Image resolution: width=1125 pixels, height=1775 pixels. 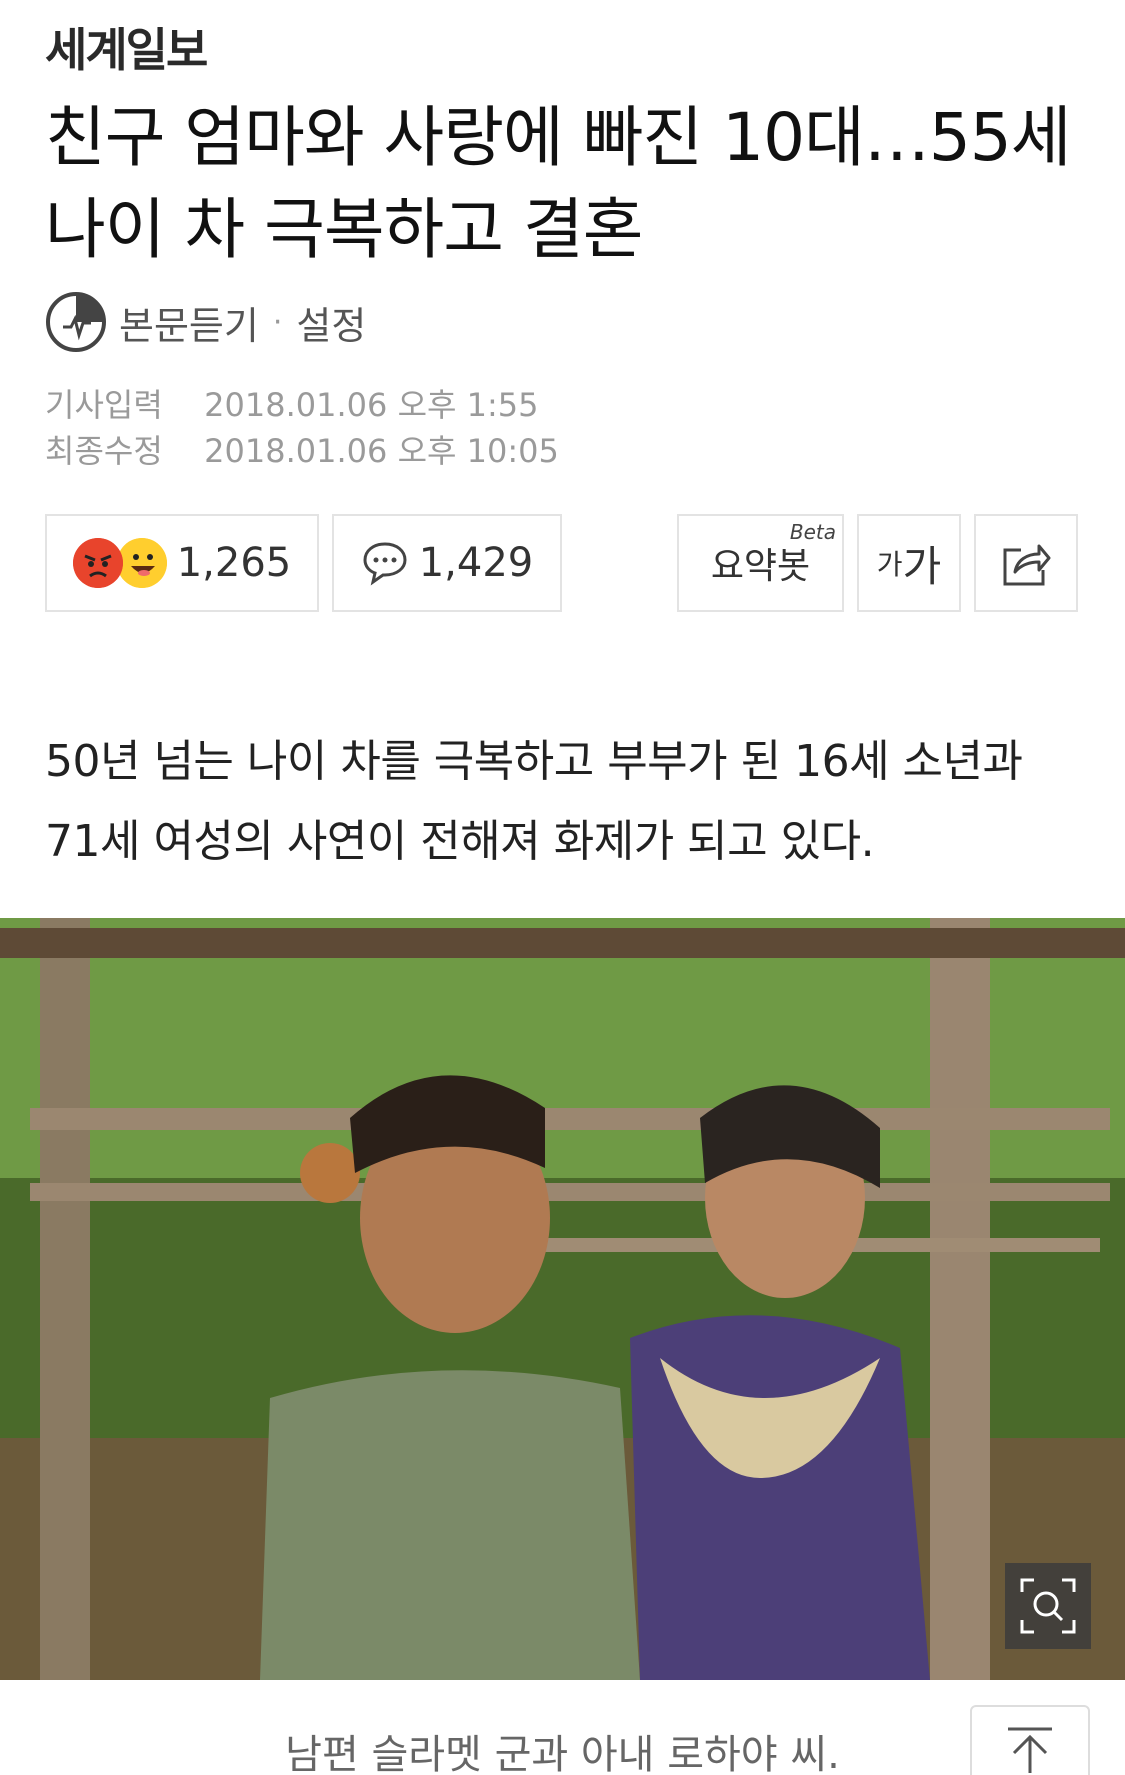 What do you see at coordinates (141, 563) in the screenshot?
I see `happy-emoji-icon` at bounding box center [141, 563].